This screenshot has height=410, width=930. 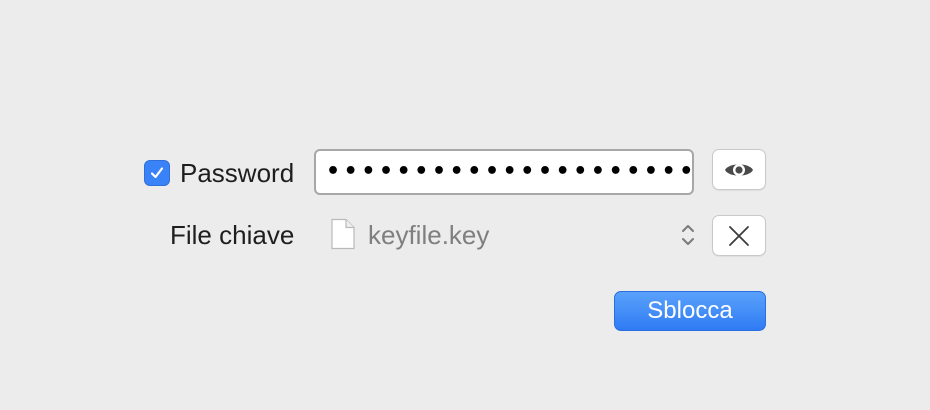 I want to click on password-checkbox, so click(x=157, y=173).